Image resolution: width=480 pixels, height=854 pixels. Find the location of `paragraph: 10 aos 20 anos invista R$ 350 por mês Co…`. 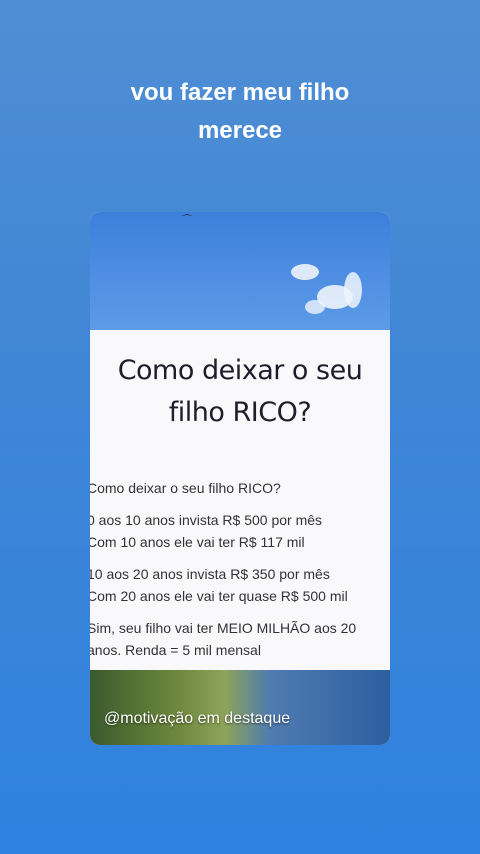

paragraph: 10 aos 20 anos invista R$ 350 por mês Co… is located at coordinates (238, 585).